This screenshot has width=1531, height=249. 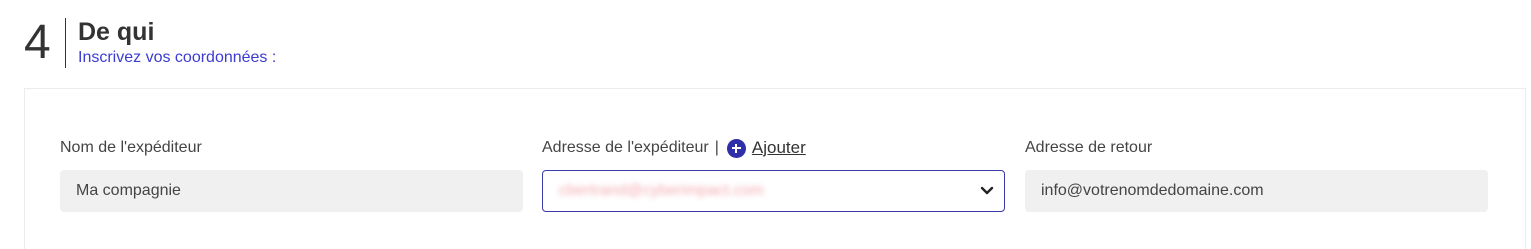 I want to click on sender-address-selected-value: cbertrand@cyberimpact.com, so click(x=661, y=190).